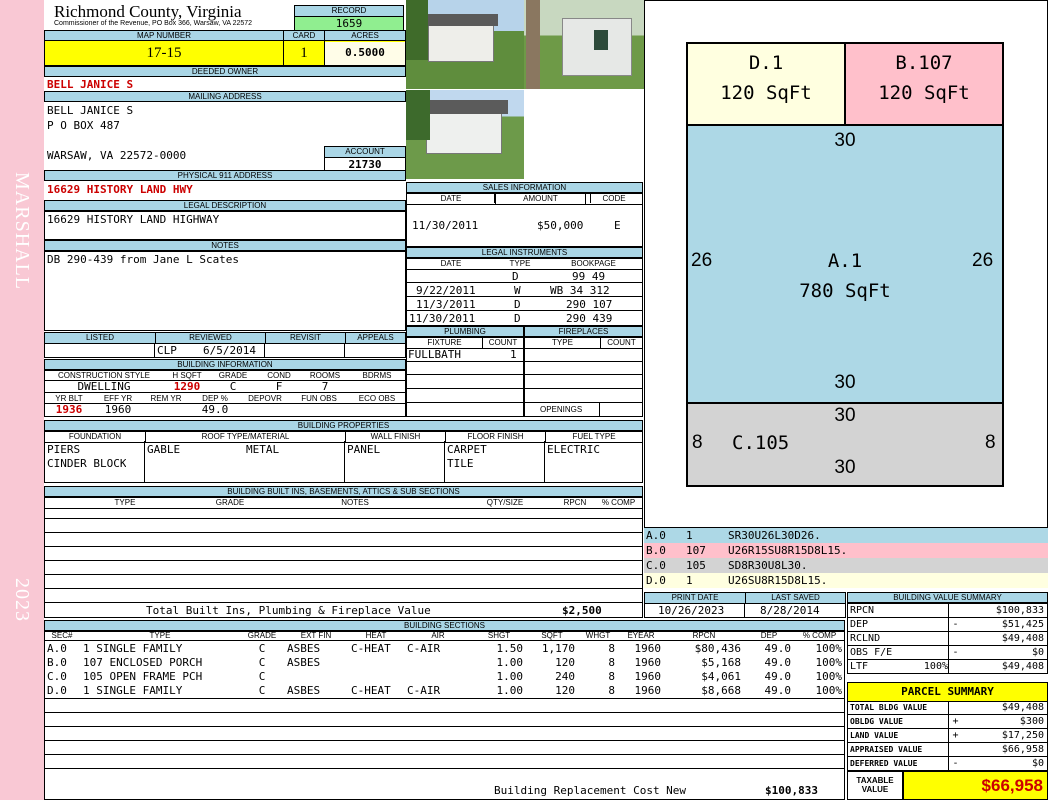 Image resolution: width=1050 pixels, height=800 pixels. Describe the element at coordinates (766, 63) in the screenshot. I see `sketch-d-label: D.1` at that location.